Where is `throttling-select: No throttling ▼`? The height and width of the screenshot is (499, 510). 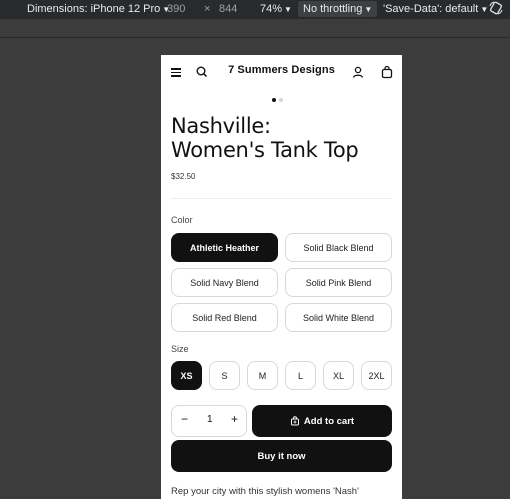
throttling-select: No throttling ▼ is located at coordinates (338, 9).